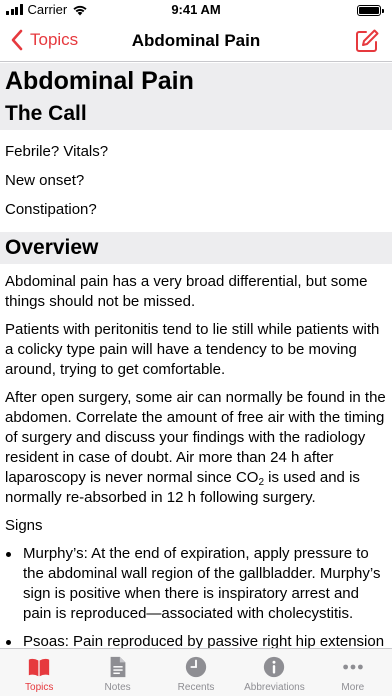 The width and height of the screenshot is (392, 696). Describe the element at coordinates (367, 41) in the screenshot. I see `compose-icon` at that location.